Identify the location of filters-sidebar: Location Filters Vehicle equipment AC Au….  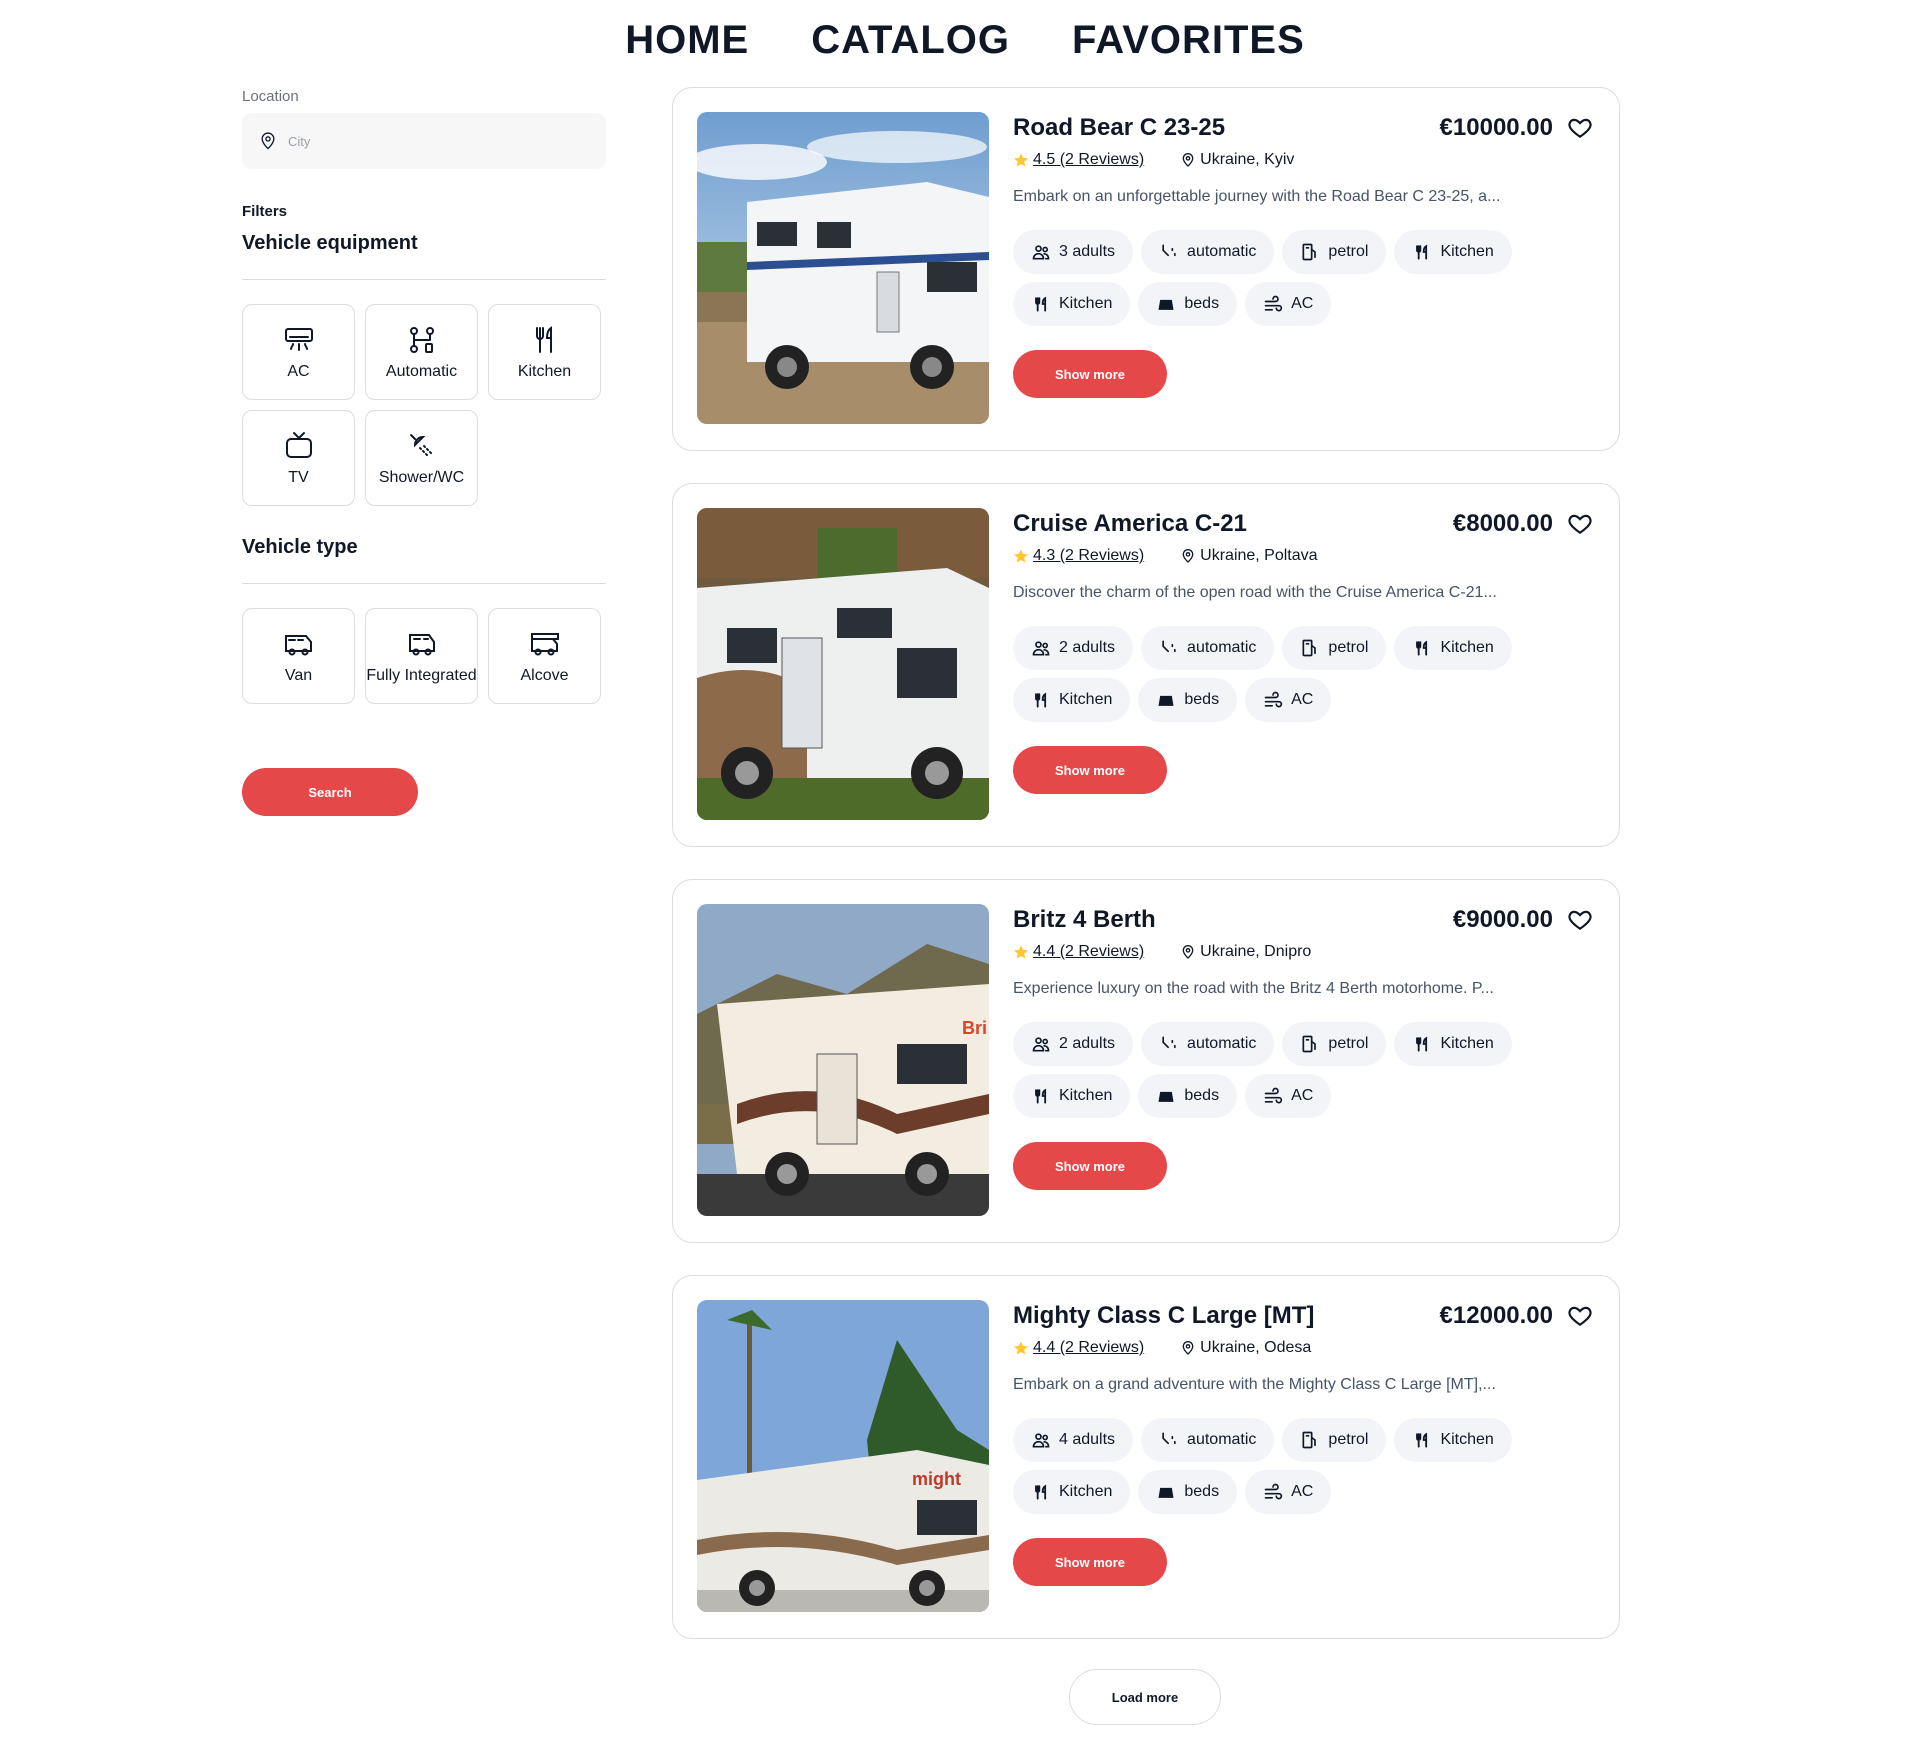
(424, 452).